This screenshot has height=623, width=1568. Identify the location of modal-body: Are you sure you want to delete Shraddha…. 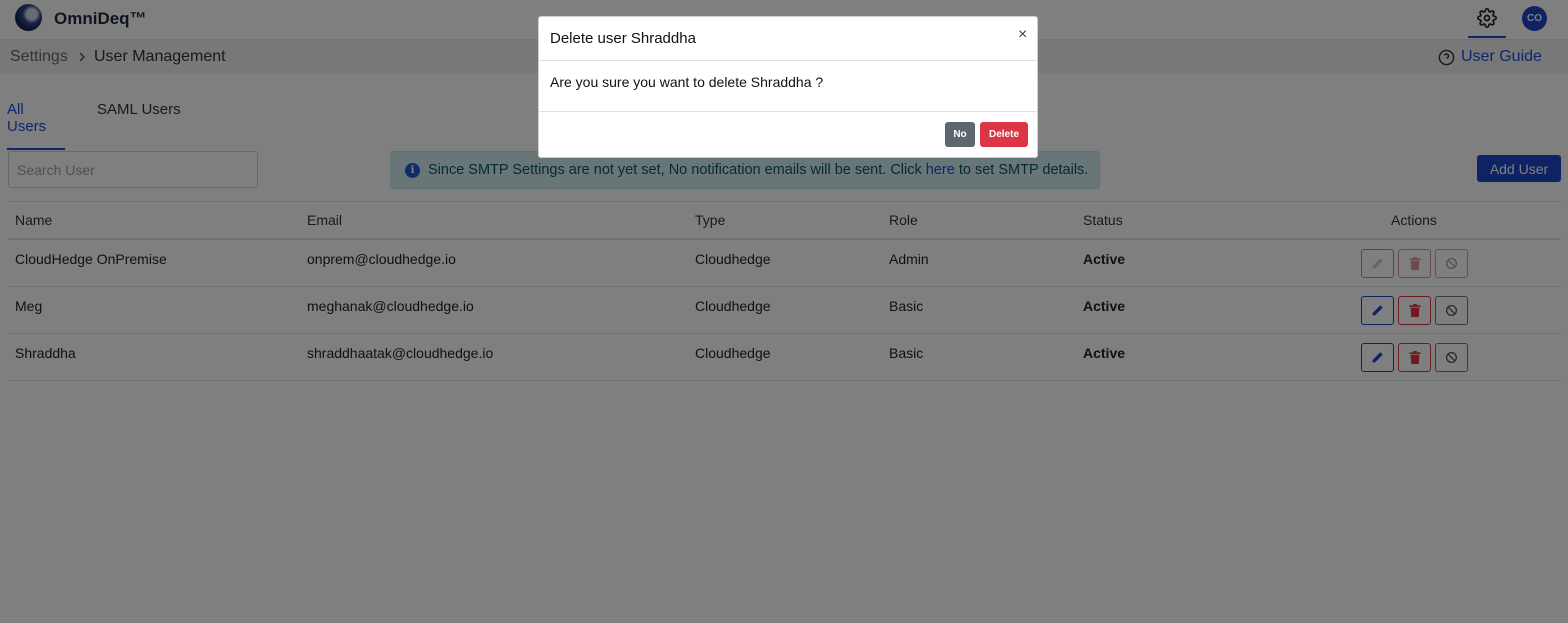
(788, 86).